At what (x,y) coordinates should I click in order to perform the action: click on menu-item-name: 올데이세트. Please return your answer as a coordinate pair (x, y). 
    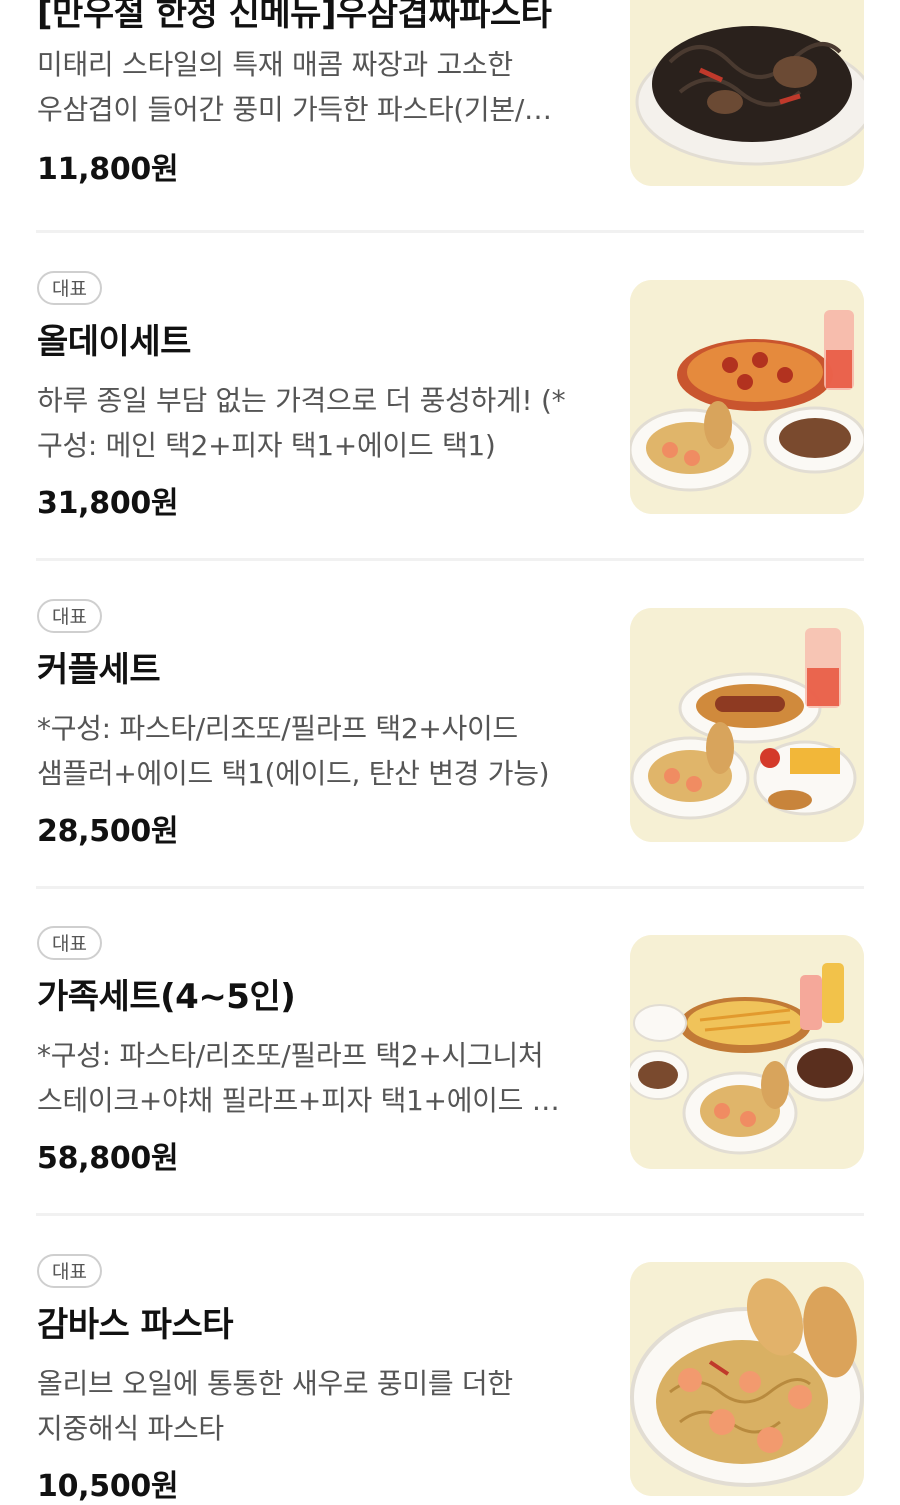
    Looking at the image, I should click on (114, 342).